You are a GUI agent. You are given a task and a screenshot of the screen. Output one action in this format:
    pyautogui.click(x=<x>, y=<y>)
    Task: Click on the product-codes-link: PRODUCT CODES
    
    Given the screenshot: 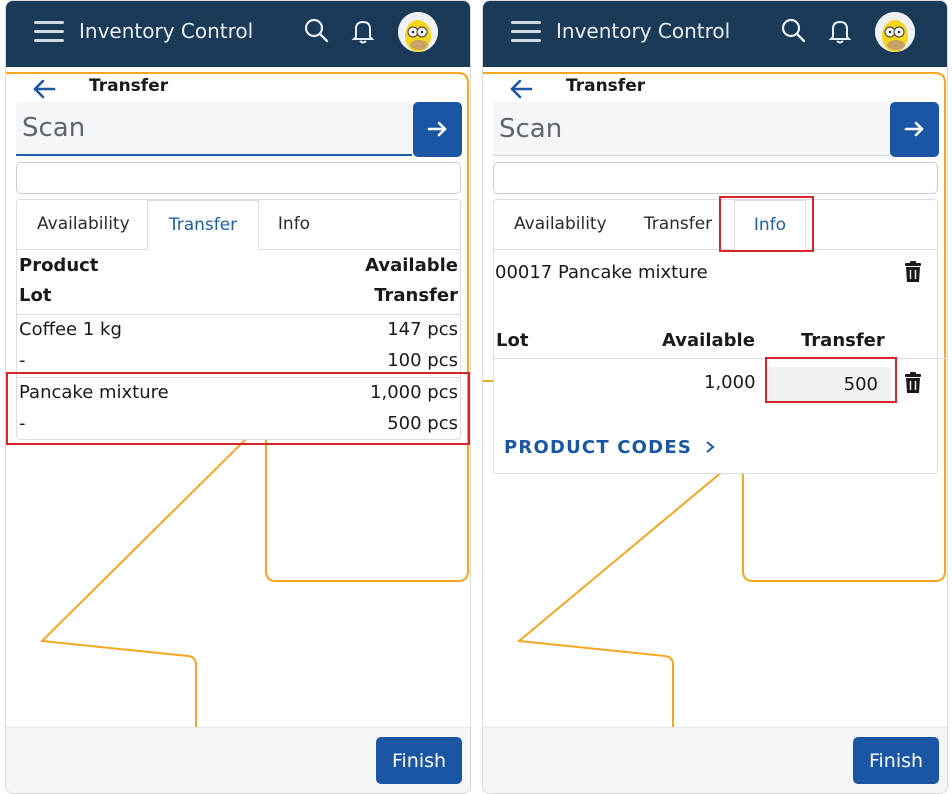 What is the action you would take?
    pyautogui.click(x=610, y=447)
    